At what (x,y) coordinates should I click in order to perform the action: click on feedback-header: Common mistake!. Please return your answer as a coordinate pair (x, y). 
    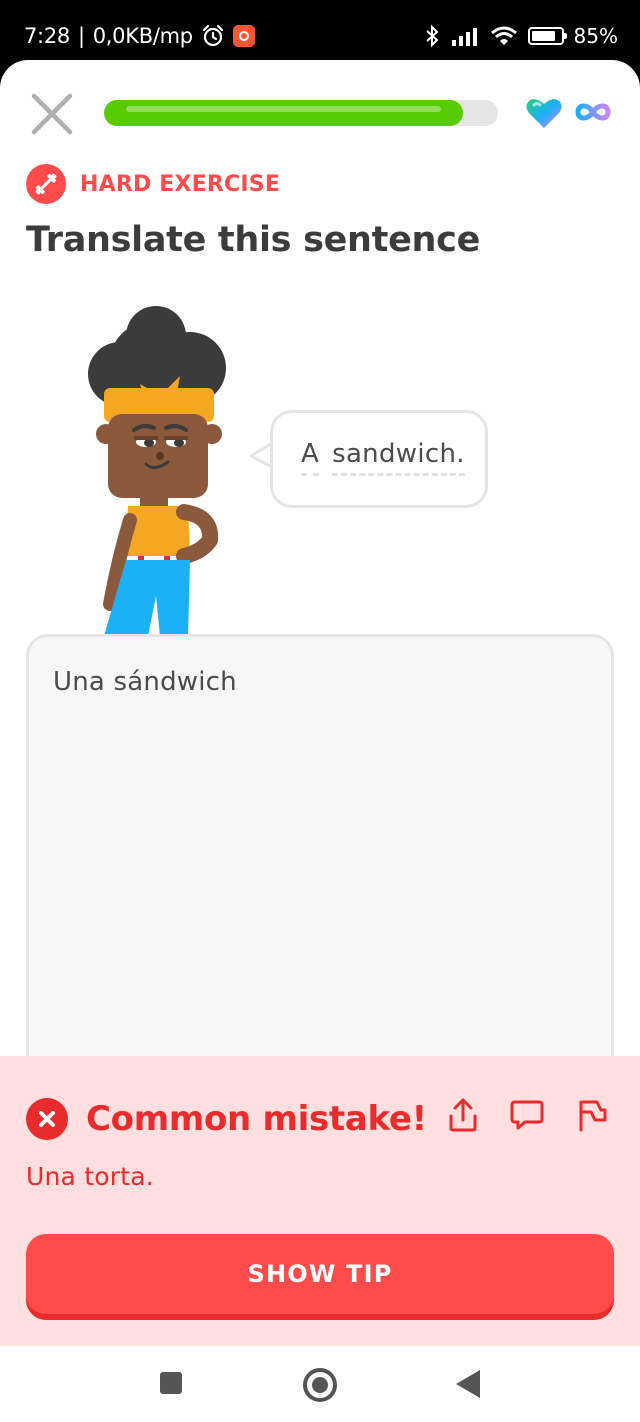
    Looking at the image, I should click on (226, 1119).